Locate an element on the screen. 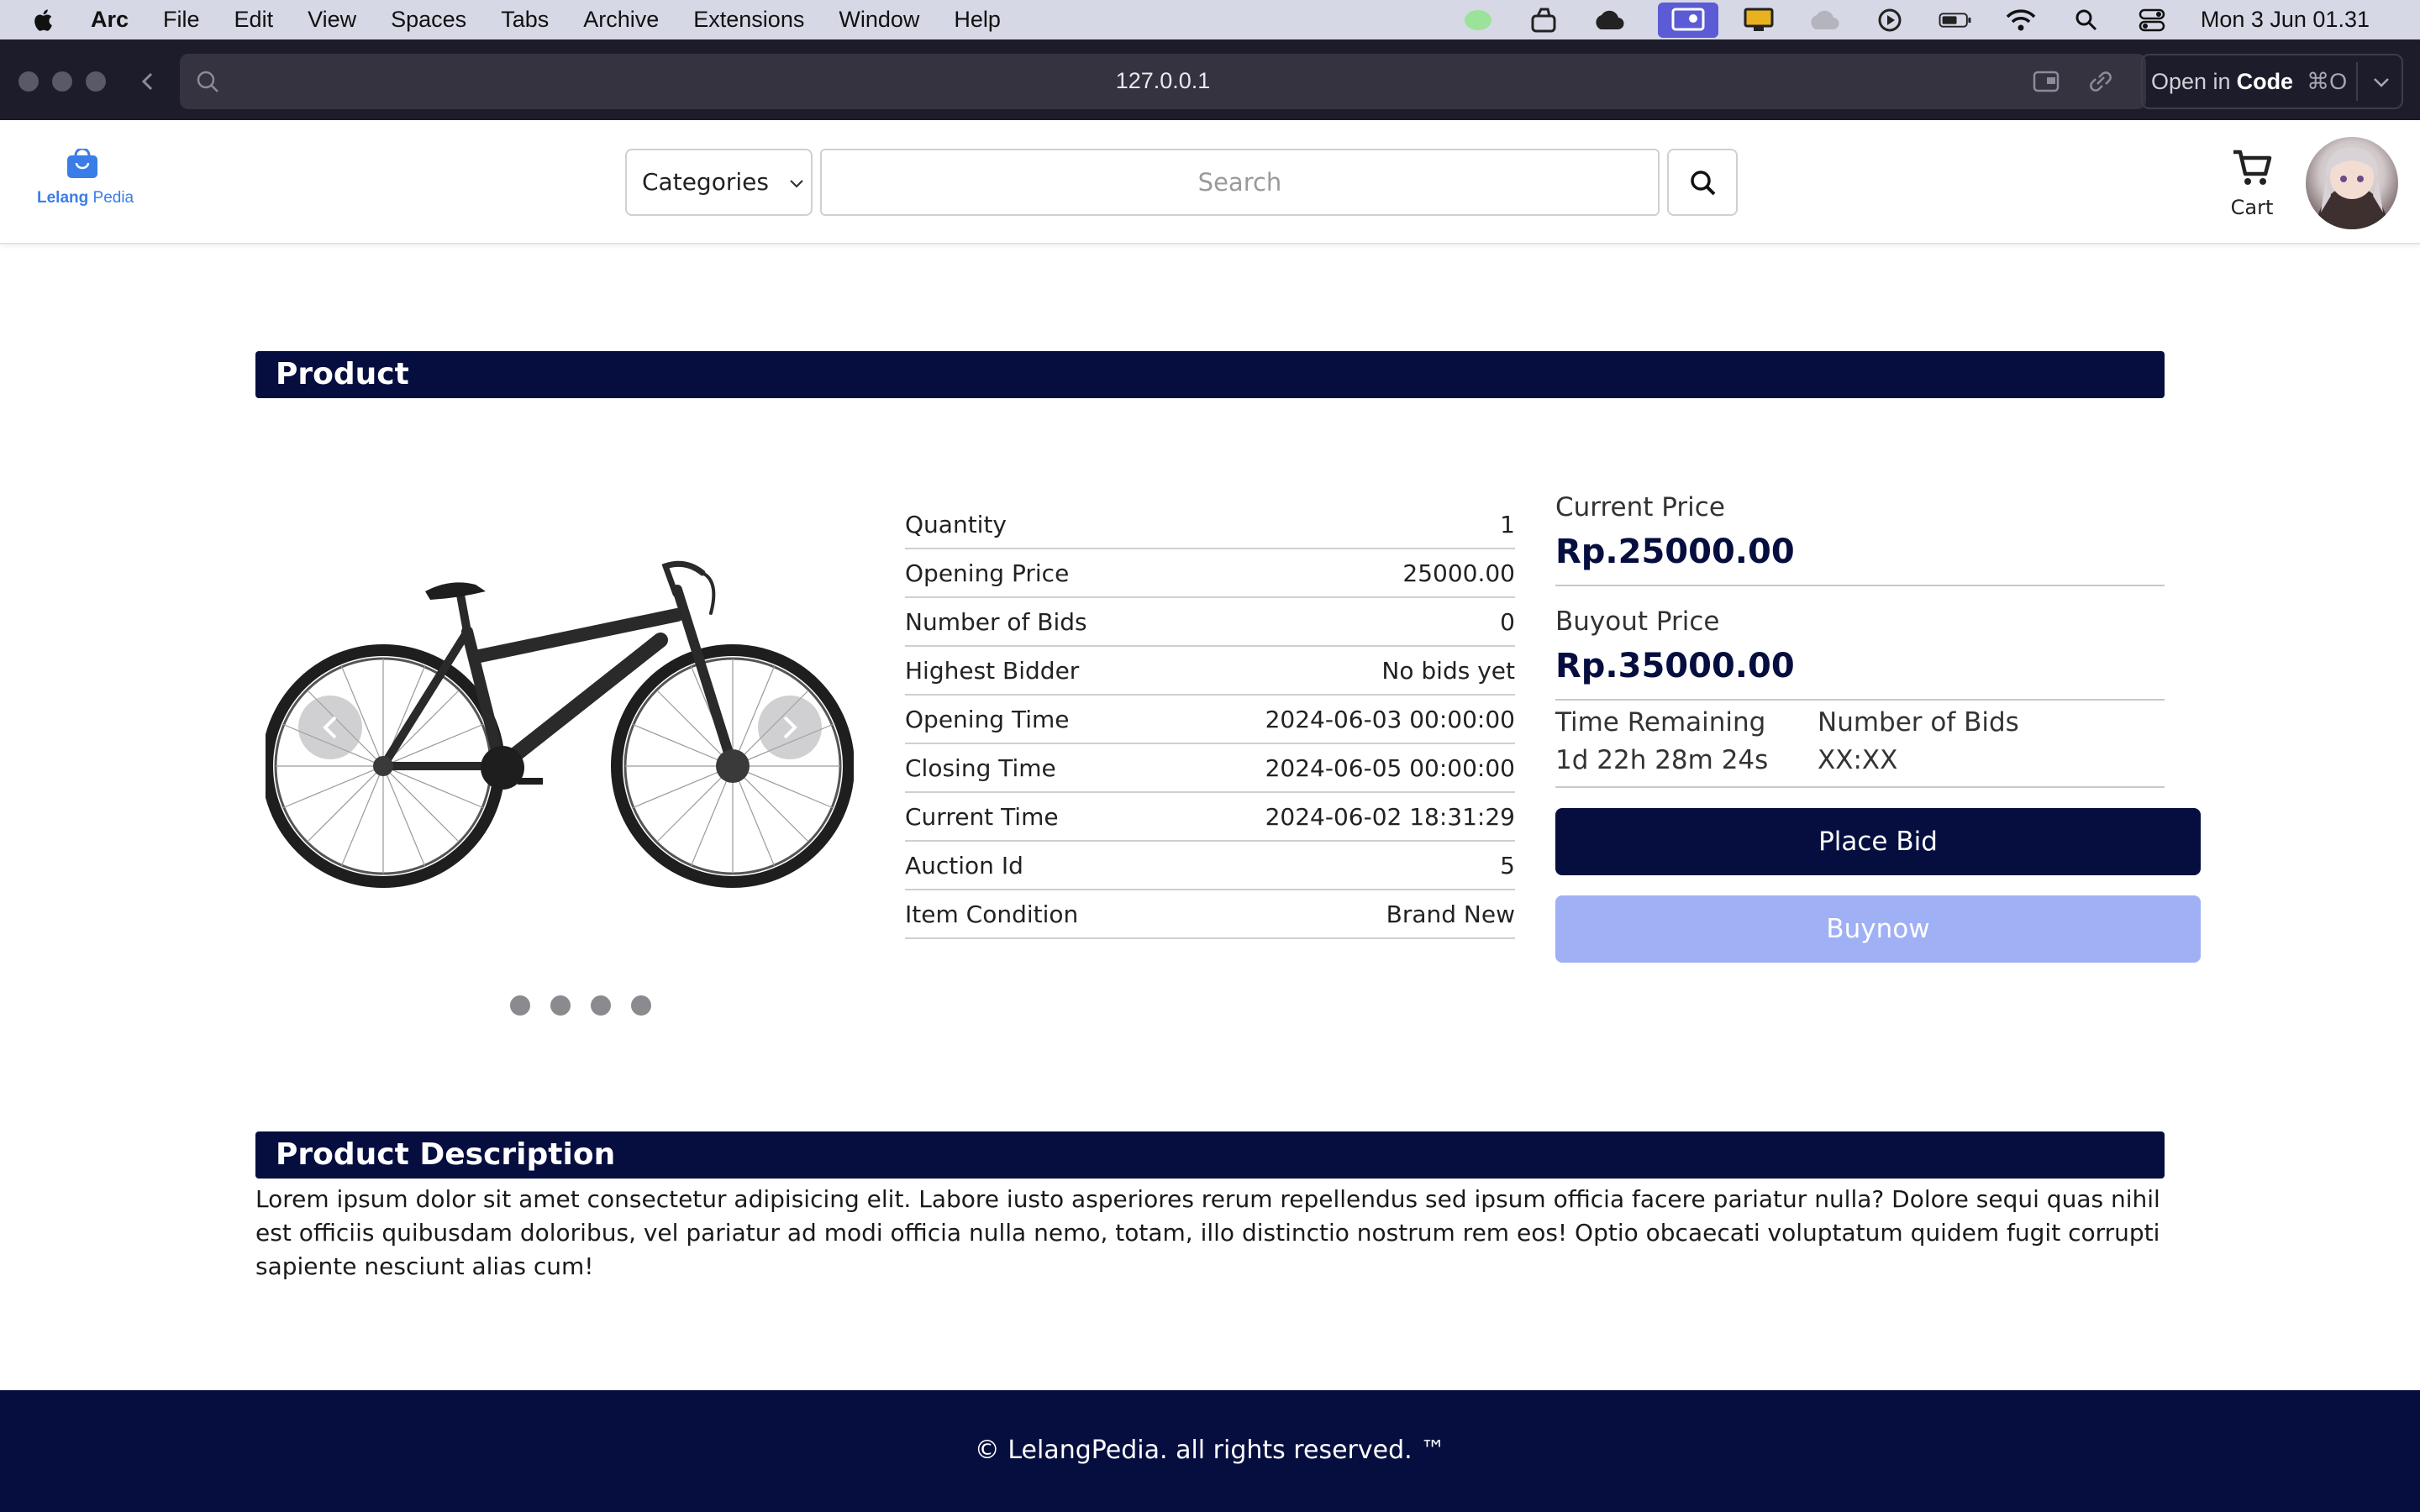 The width and height of the screenshot is (2420, 1512). cart-label: Cart is located at coordinates (2252, 207).